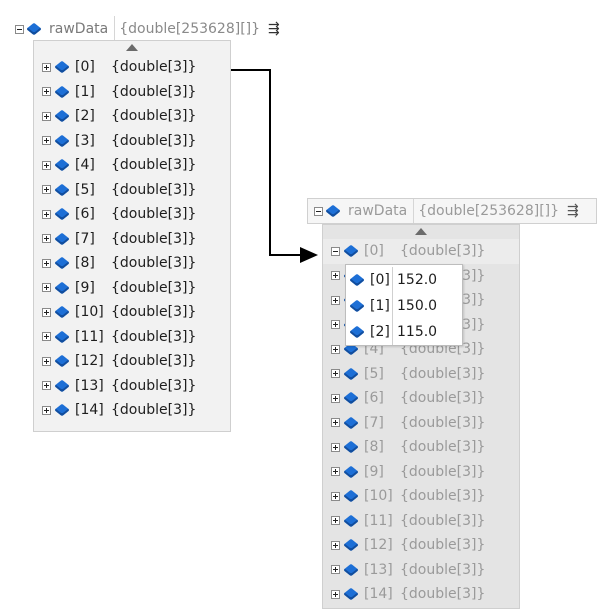 This screenshot has width=605, height=609. I want to click on connector-arrow, so click(274, 166).